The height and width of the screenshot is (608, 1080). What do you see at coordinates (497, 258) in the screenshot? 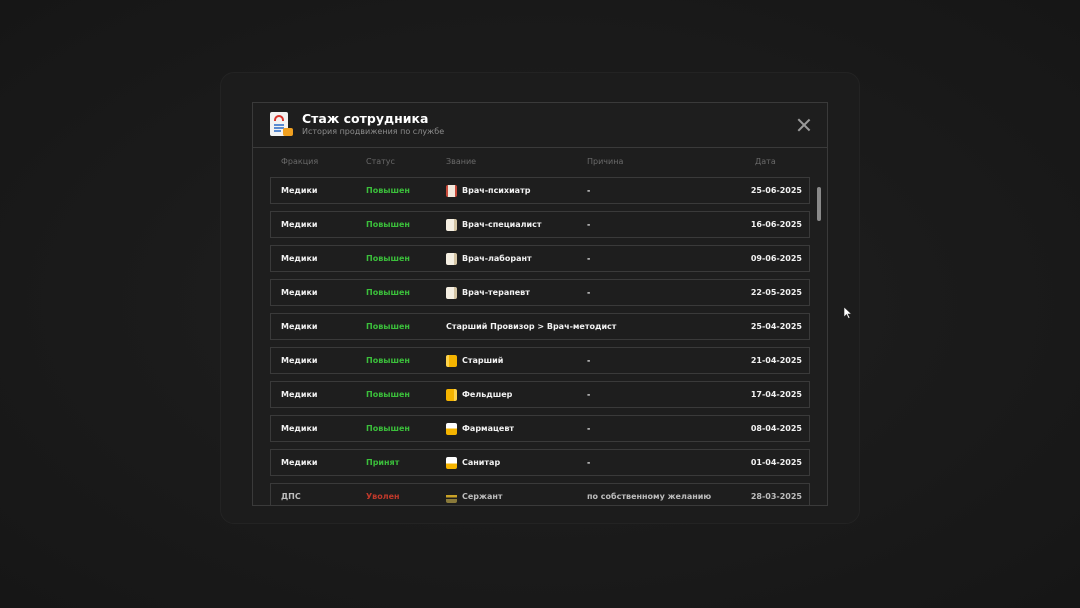
I see `row-rank: Врач-лаборант` at bounding box center [497, 258].